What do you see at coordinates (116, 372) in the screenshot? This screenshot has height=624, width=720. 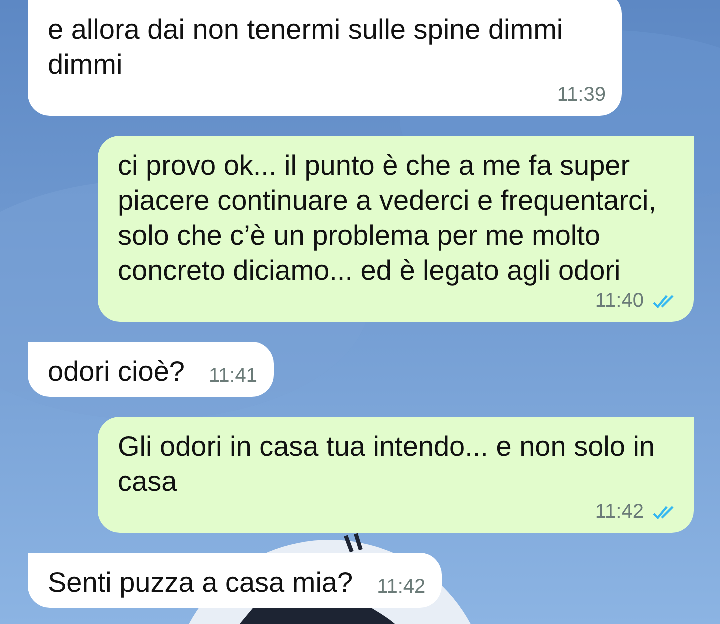 I see `message-text: odori cioè?` at bounding box center [116, 372].